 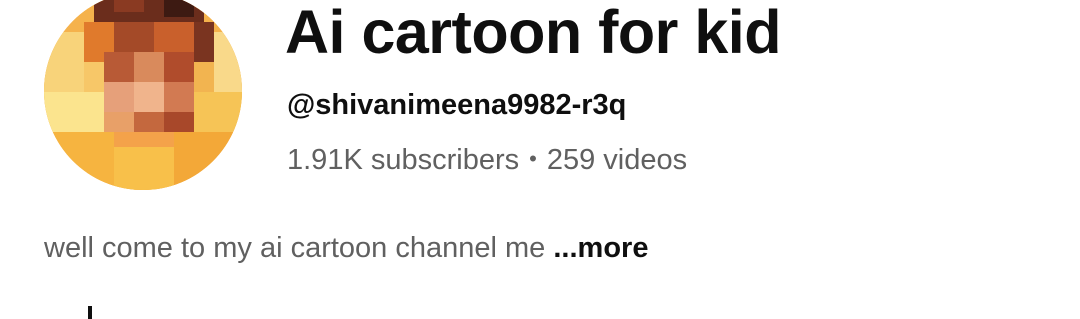 What do you see at coordinates (457, 105) in the screenshot?
I see `channel-handle: @shivanimeena9982-r3q` at bounding box center [457, 105].